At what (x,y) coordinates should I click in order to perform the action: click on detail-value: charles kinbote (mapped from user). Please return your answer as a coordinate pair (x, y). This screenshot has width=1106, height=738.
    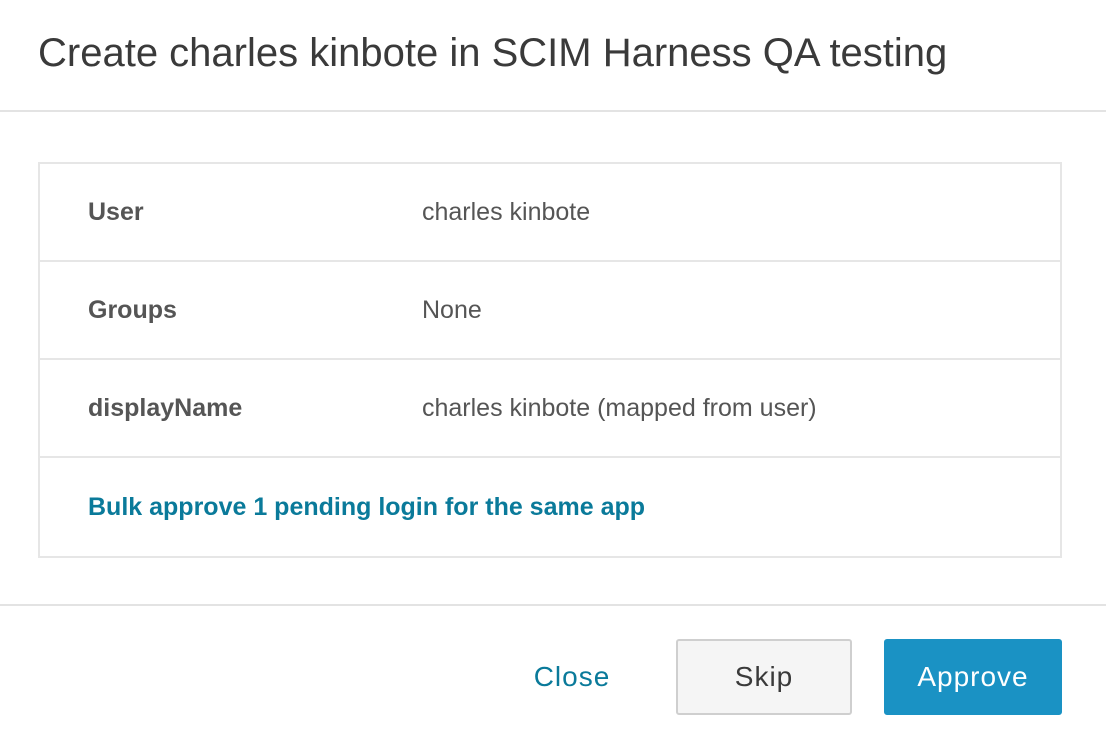
    Looking at the image, I should click on (619, 407).